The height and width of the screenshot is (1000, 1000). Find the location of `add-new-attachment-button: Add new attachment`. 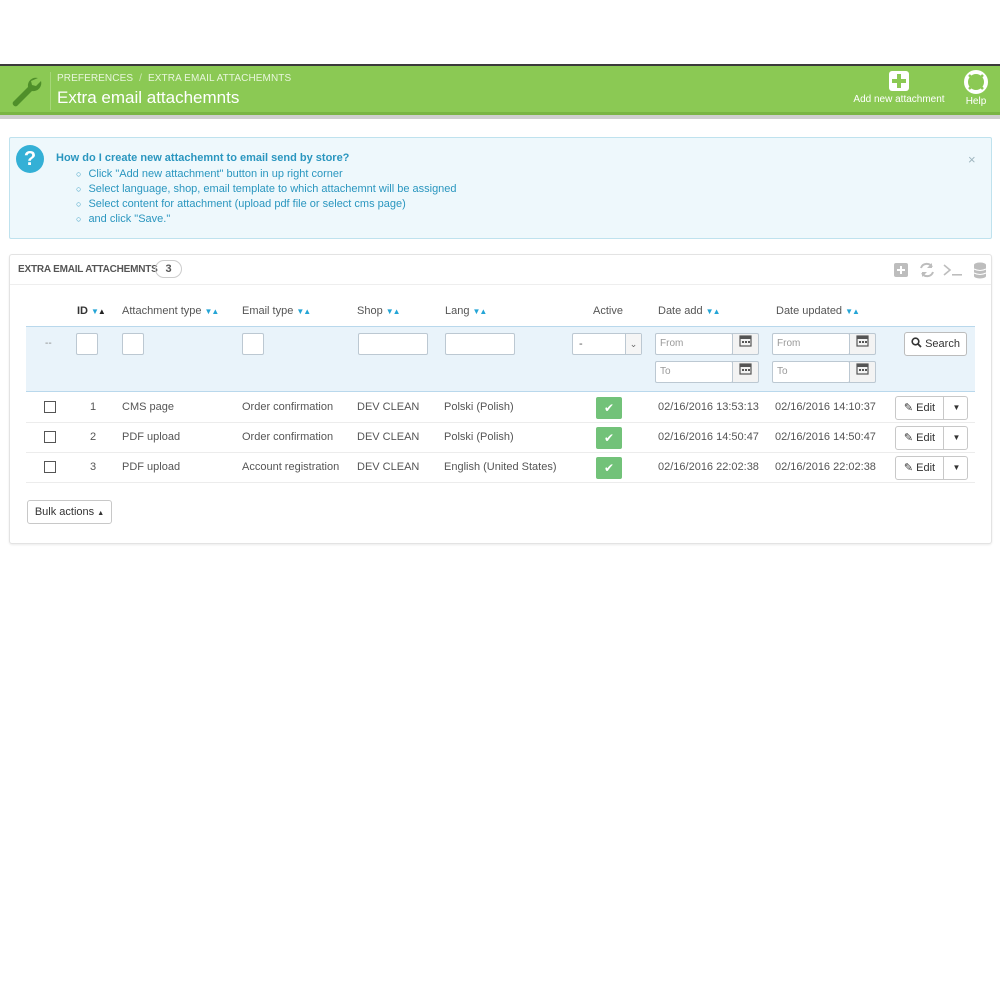

add-new-attachment-button: Add new attachment is located at coordinates (899, 87).